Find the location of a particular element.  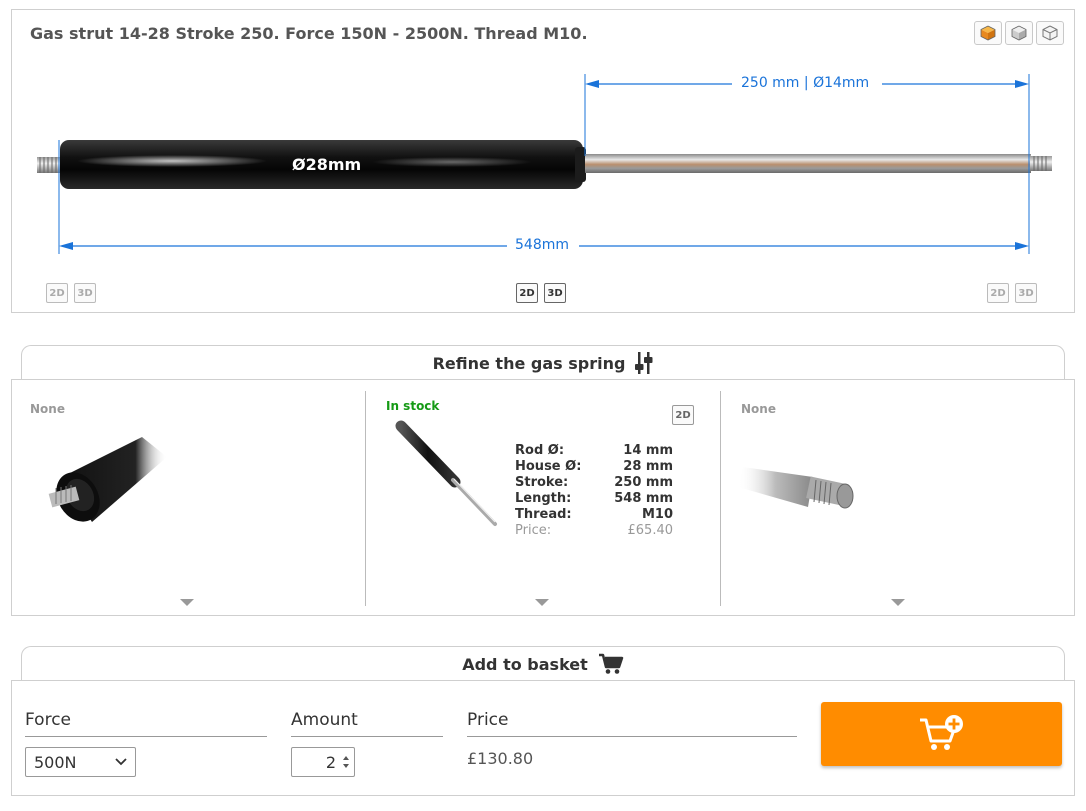

left-end-status: None is located at coordinates (47, 409).